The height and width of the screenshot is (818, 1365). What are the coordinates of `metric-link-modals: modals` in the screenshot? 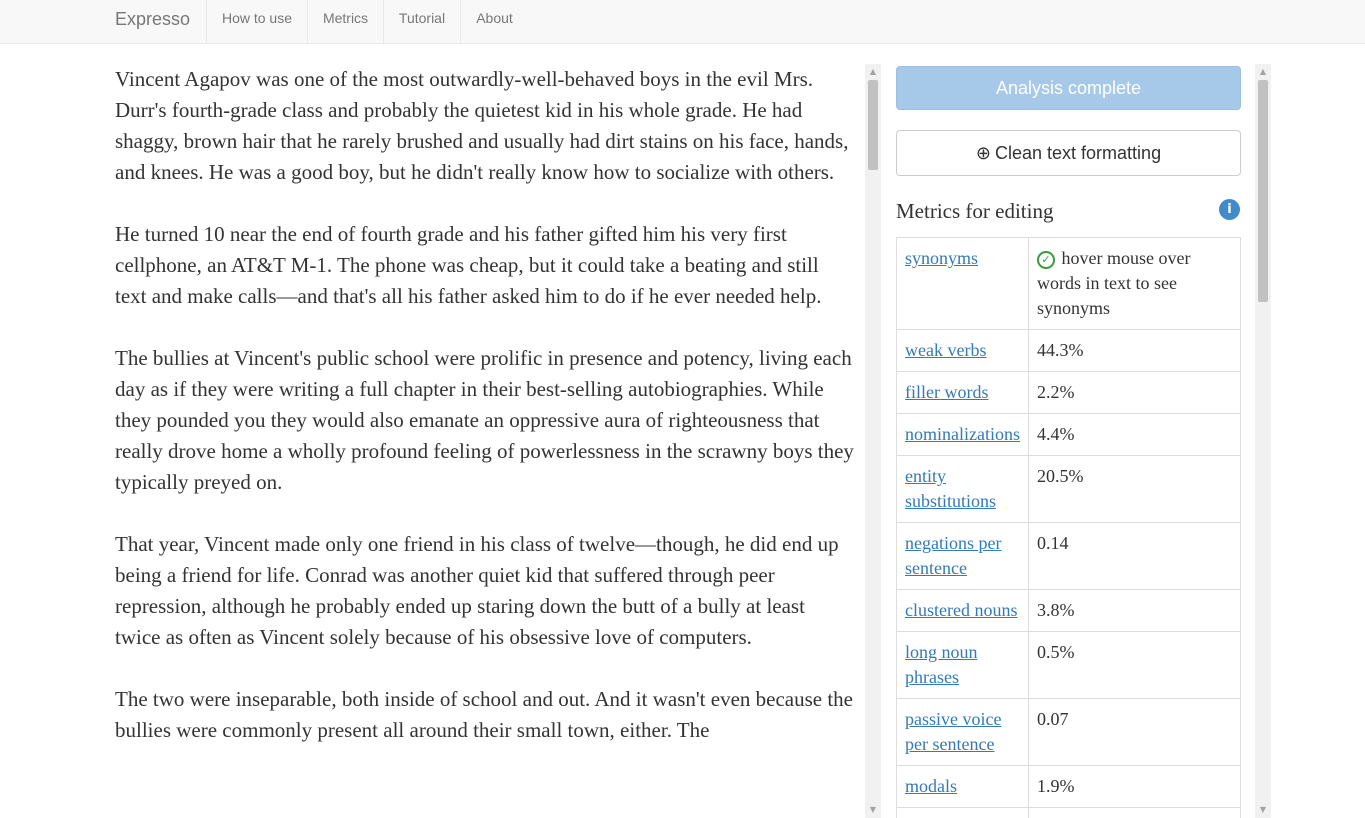 It's located at (931, 786).